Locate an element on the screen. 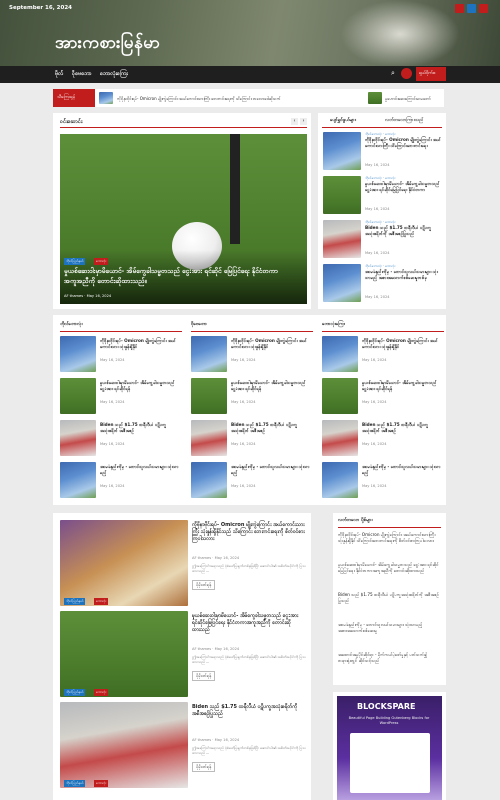  ad-brand: BLOCKSPARE is located at coordinates (386, 706).